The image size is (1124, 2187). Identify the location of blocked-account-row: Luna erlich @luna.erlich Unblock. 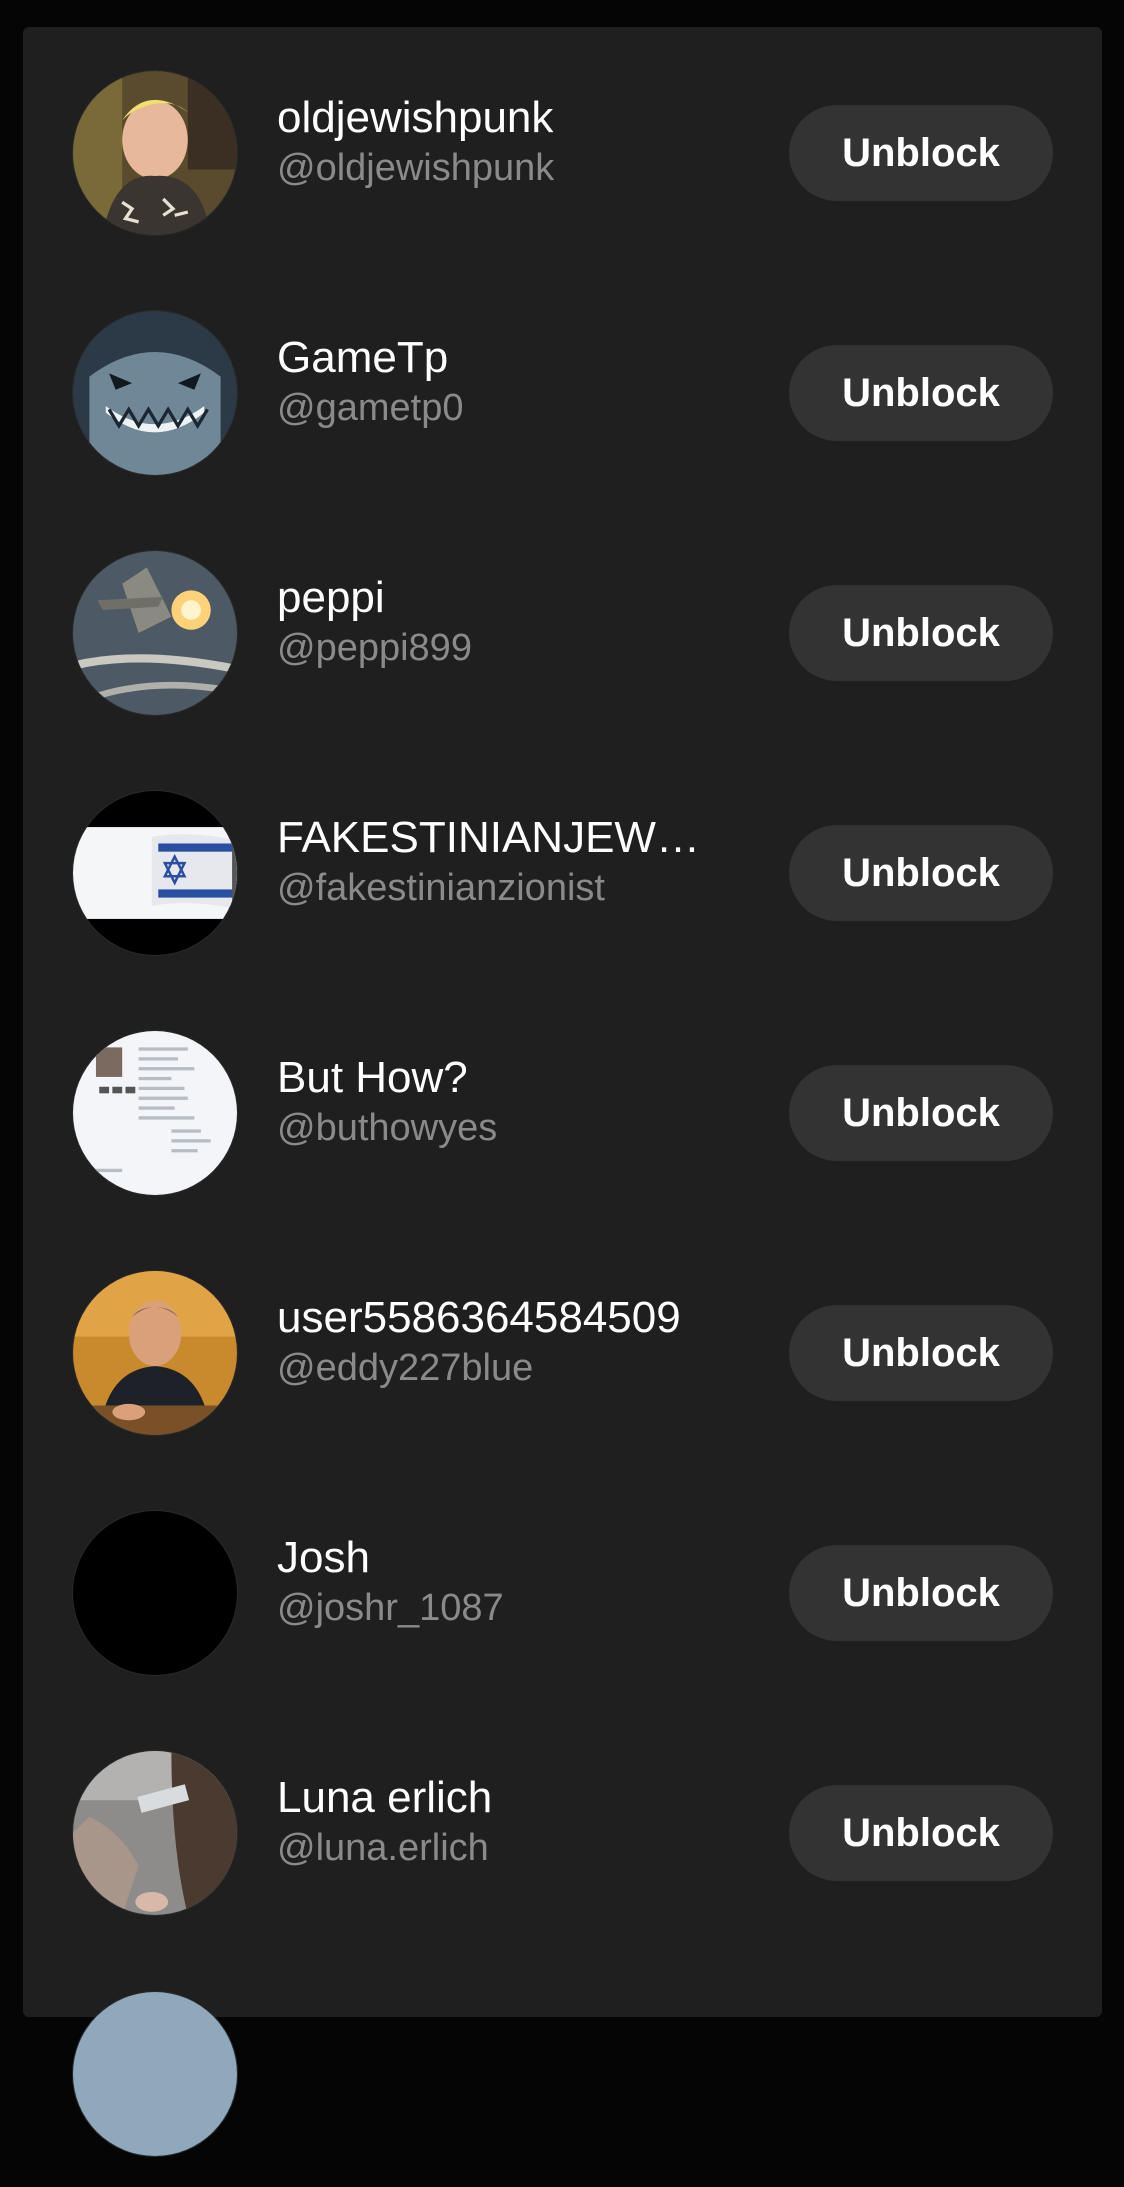
(562, 1827).